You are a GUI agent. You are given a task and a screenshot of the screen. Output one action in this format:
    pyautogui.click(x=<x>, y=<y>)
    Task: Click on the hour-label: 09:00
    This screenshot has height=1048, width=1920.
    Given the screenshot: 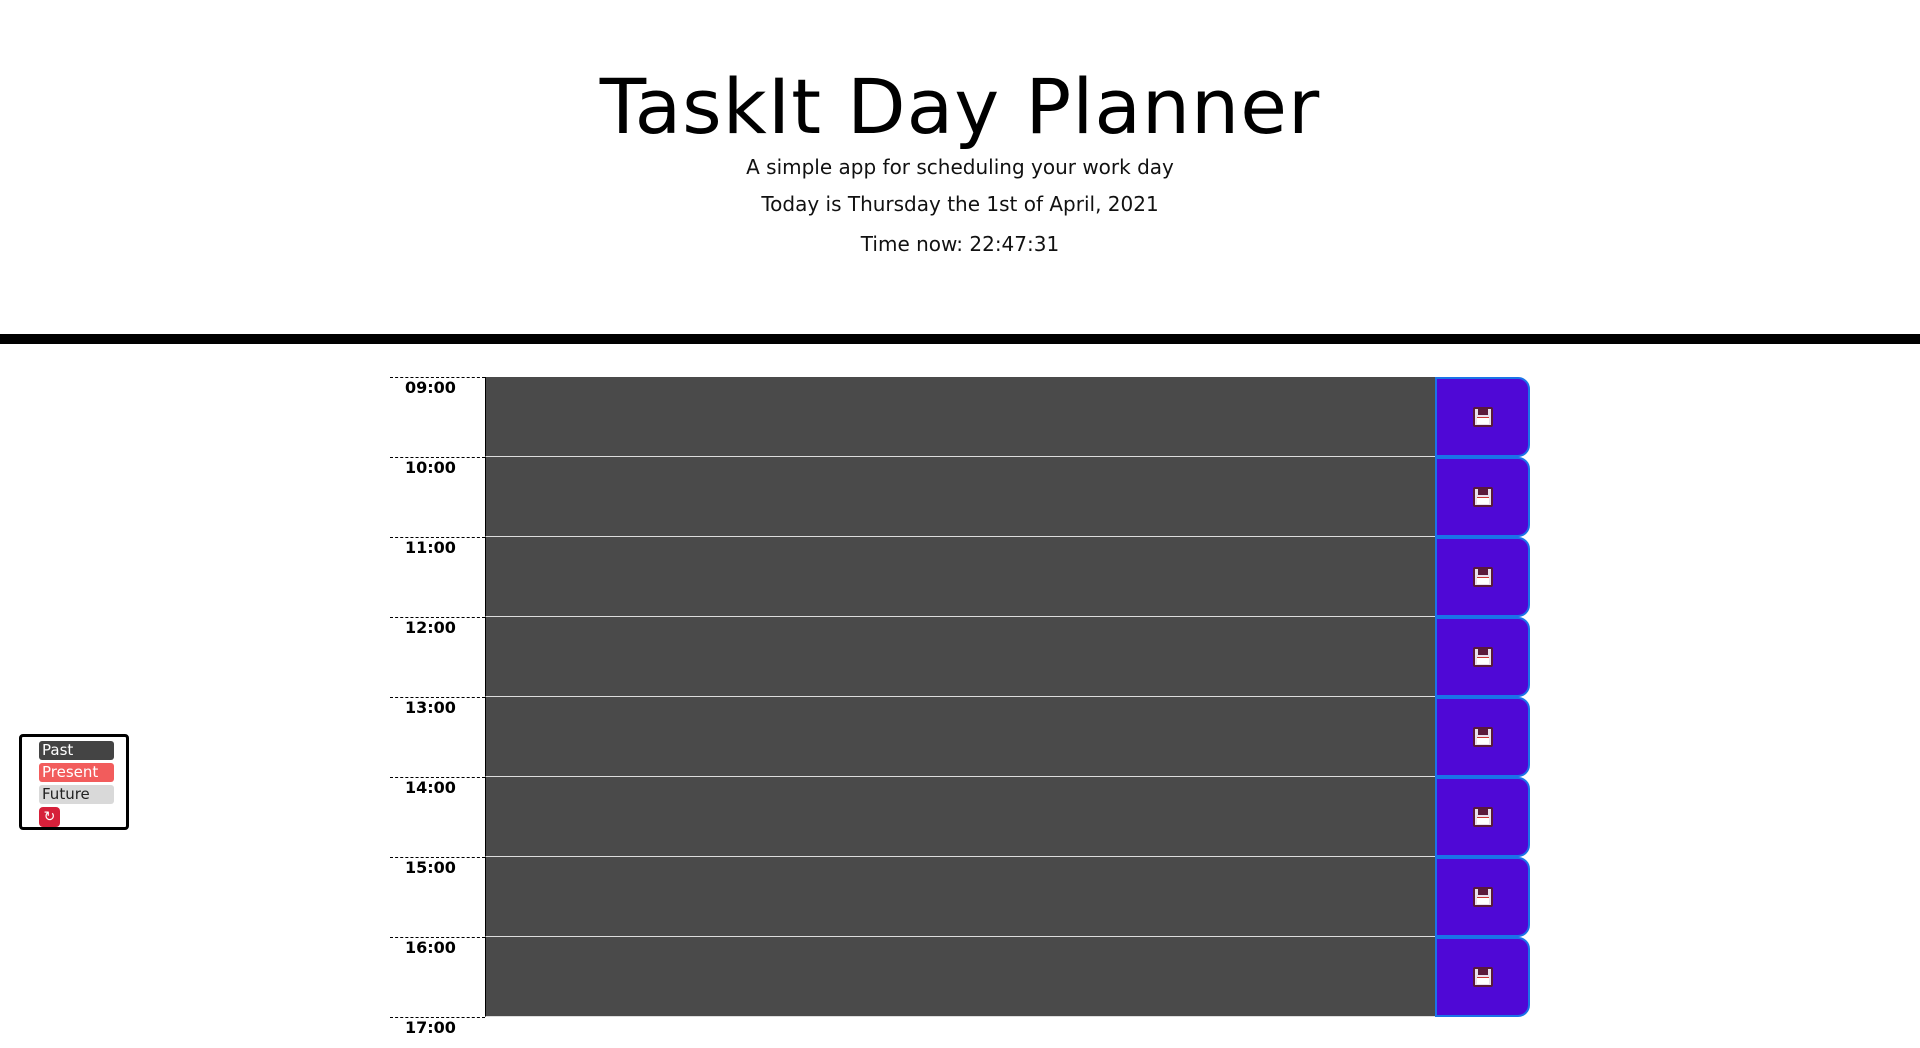 What is the action you would take?
    pyautogui.click(x=437, y=417)
    